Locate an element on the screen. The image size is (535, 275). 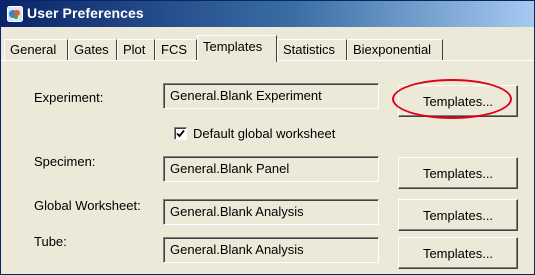
tab-biexponential: Biexponential is located at coordinates (395, 50).